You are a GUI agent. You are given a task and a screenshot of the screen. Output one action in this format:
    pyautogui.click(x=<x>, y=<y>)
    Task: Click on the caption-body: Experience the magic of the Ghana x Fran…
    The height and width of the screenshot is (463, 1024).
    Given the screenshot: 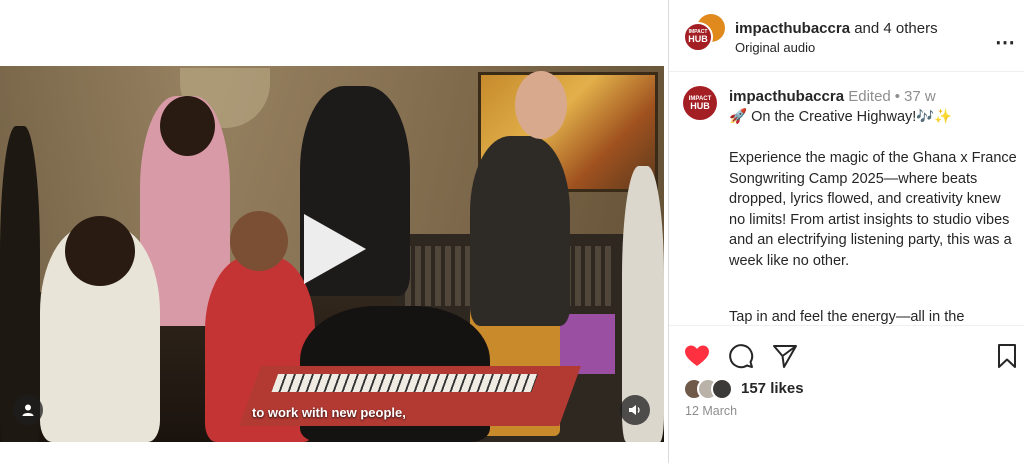 What is the action you would take?
    pyautogui.click(x=873, y=209)
    